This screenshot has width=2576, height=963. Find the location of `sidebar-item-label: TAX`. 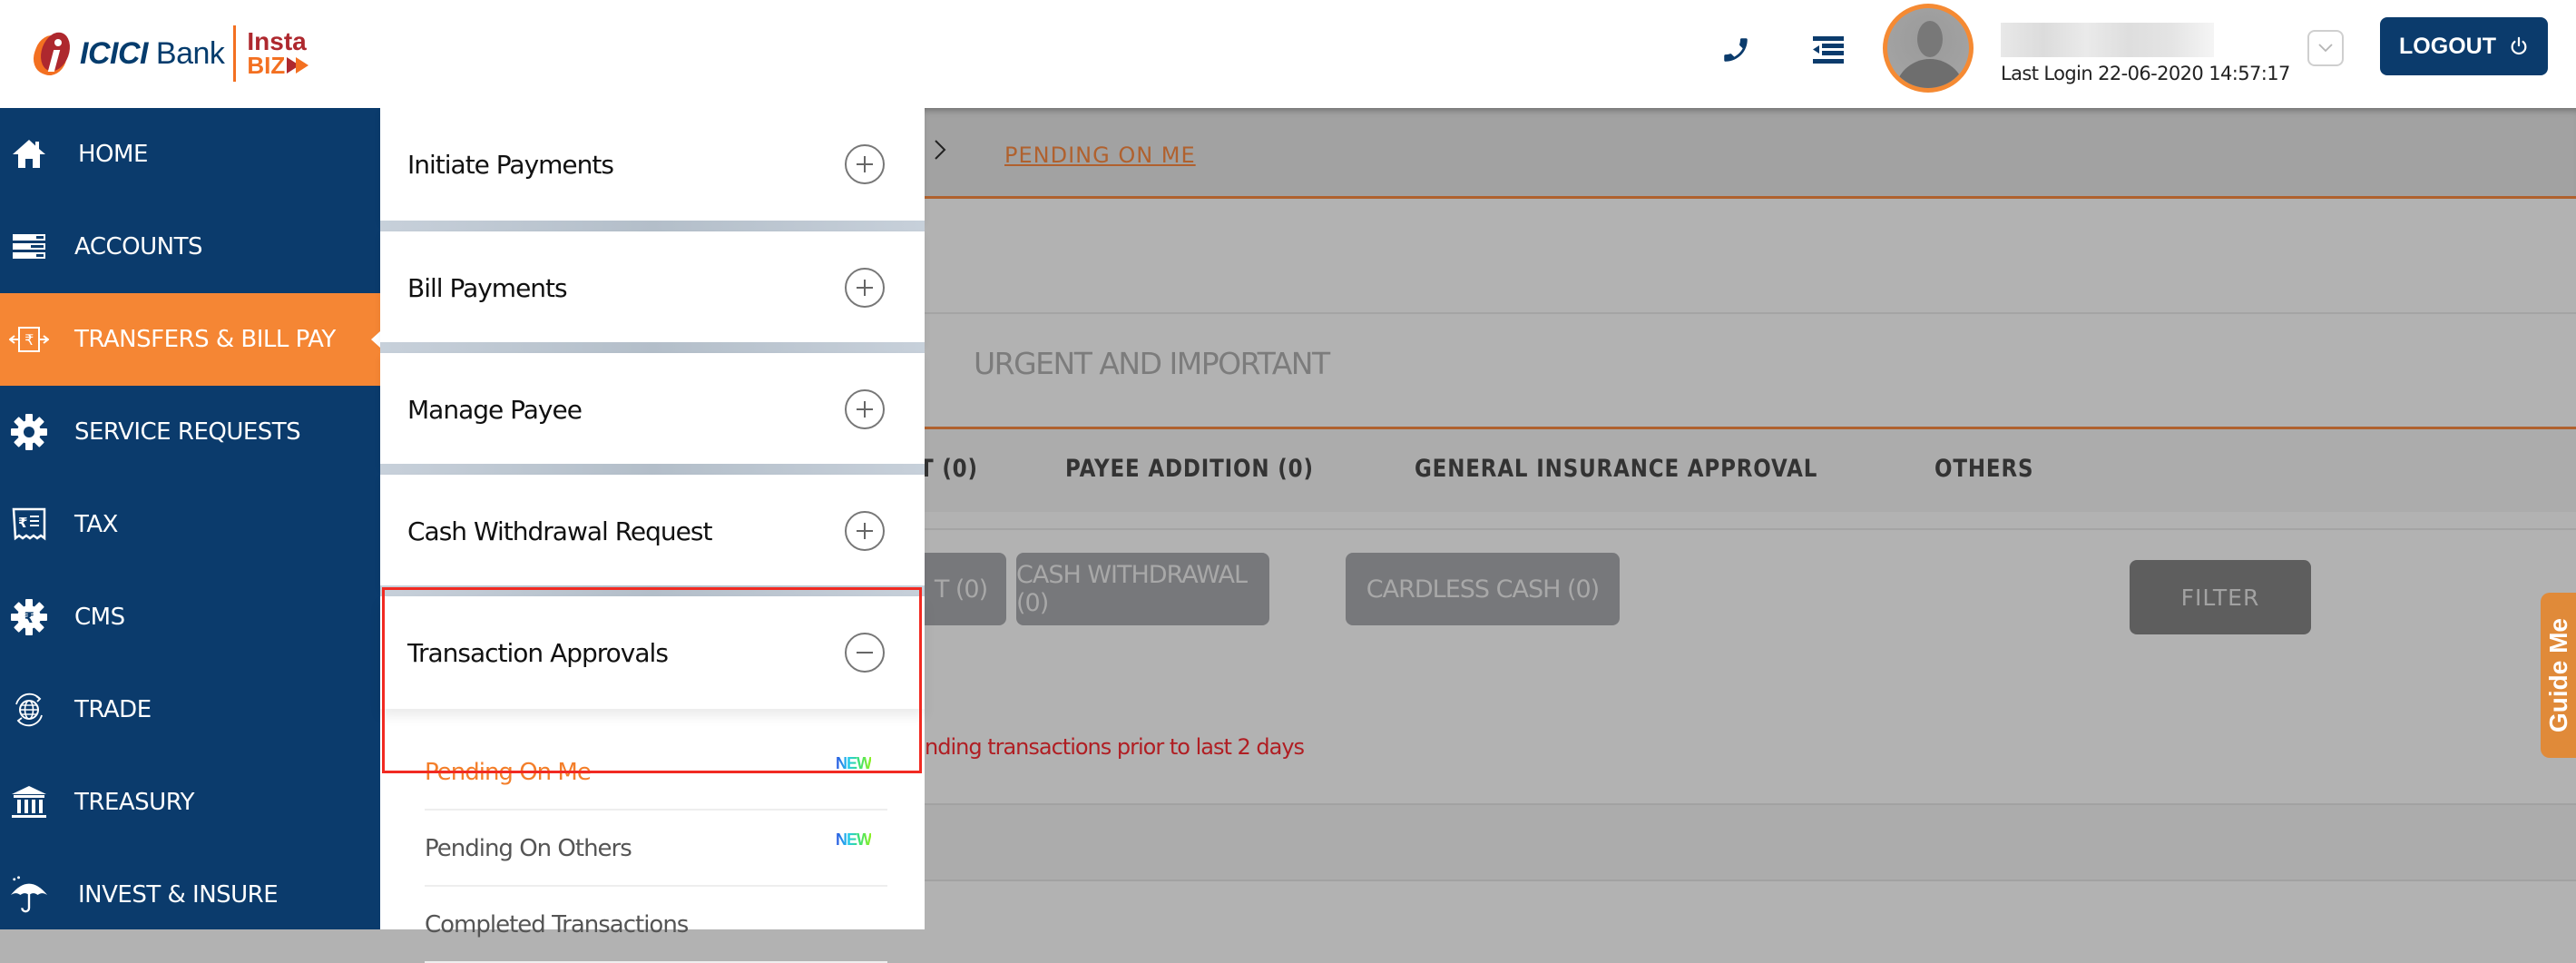

sidebar-item-label: TAX is located at coordinates (96, 524).